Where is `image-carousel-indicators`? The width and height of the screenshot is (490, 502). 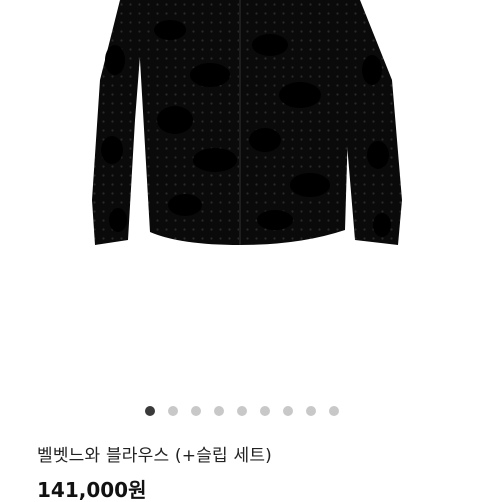 image-carousel-indicators is located at coordinates (245, 411).